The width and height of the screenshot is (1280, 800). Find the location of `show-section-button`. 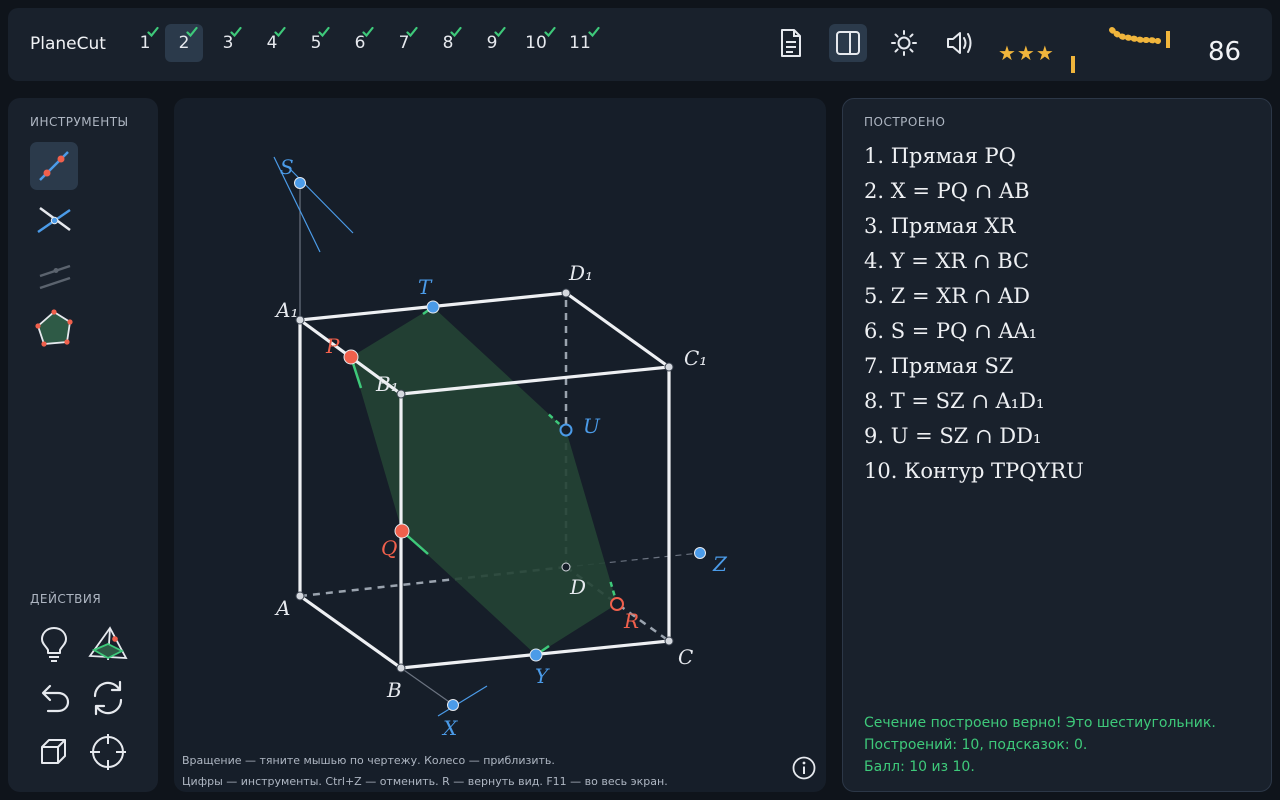

show-section-button is located at coordinates (108, 644).